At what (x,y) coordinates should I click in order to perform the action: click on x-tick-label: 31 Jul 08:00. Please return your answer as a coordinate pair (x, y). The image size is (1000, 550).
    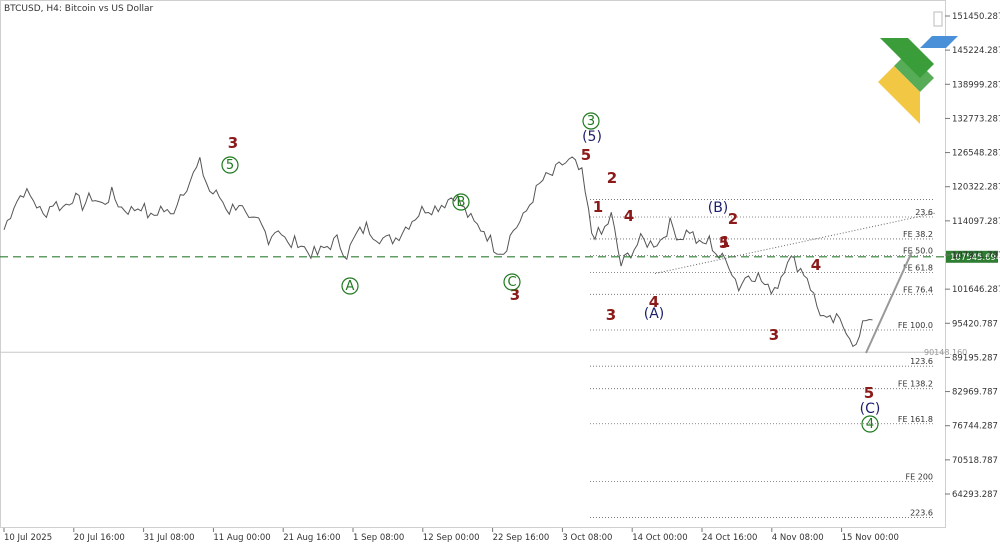
    Looking at the image, I should click on (169, 538).